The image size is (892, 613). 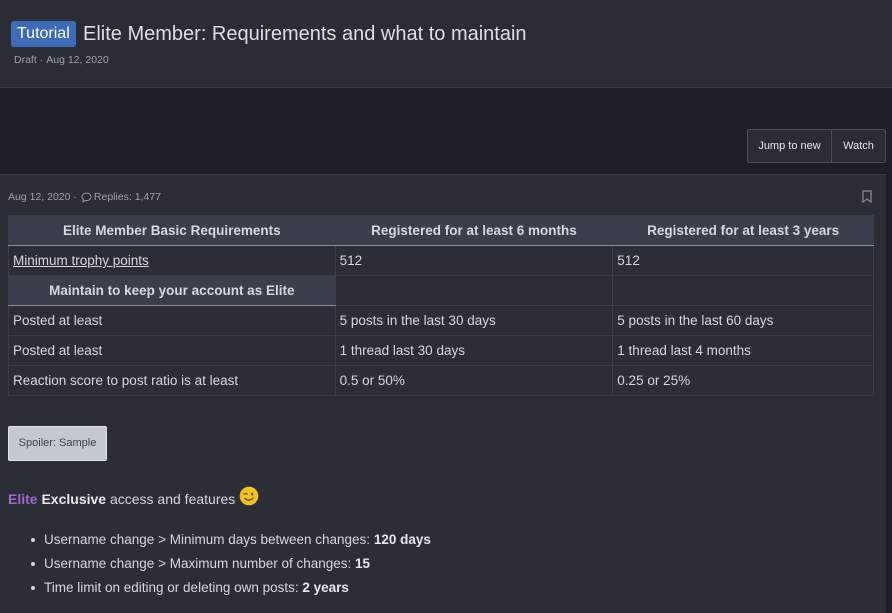 What do you see at coordinates (743, 350) in the screenshot?
I see `table-cell: 1 thread last 4 months` at bounding box center [743, 350].